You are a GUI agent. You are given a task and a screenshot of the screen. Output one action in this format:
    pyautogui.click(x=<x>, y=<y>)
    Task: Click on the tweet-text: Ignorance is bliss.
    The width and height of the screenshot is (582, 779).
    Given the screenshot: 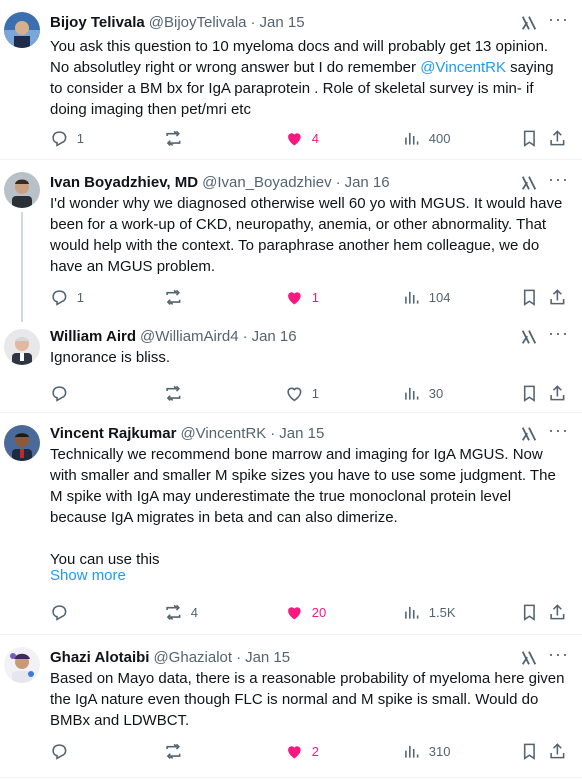 What is the action you would take?
    pyautogui.click(x=110, y=357)
    